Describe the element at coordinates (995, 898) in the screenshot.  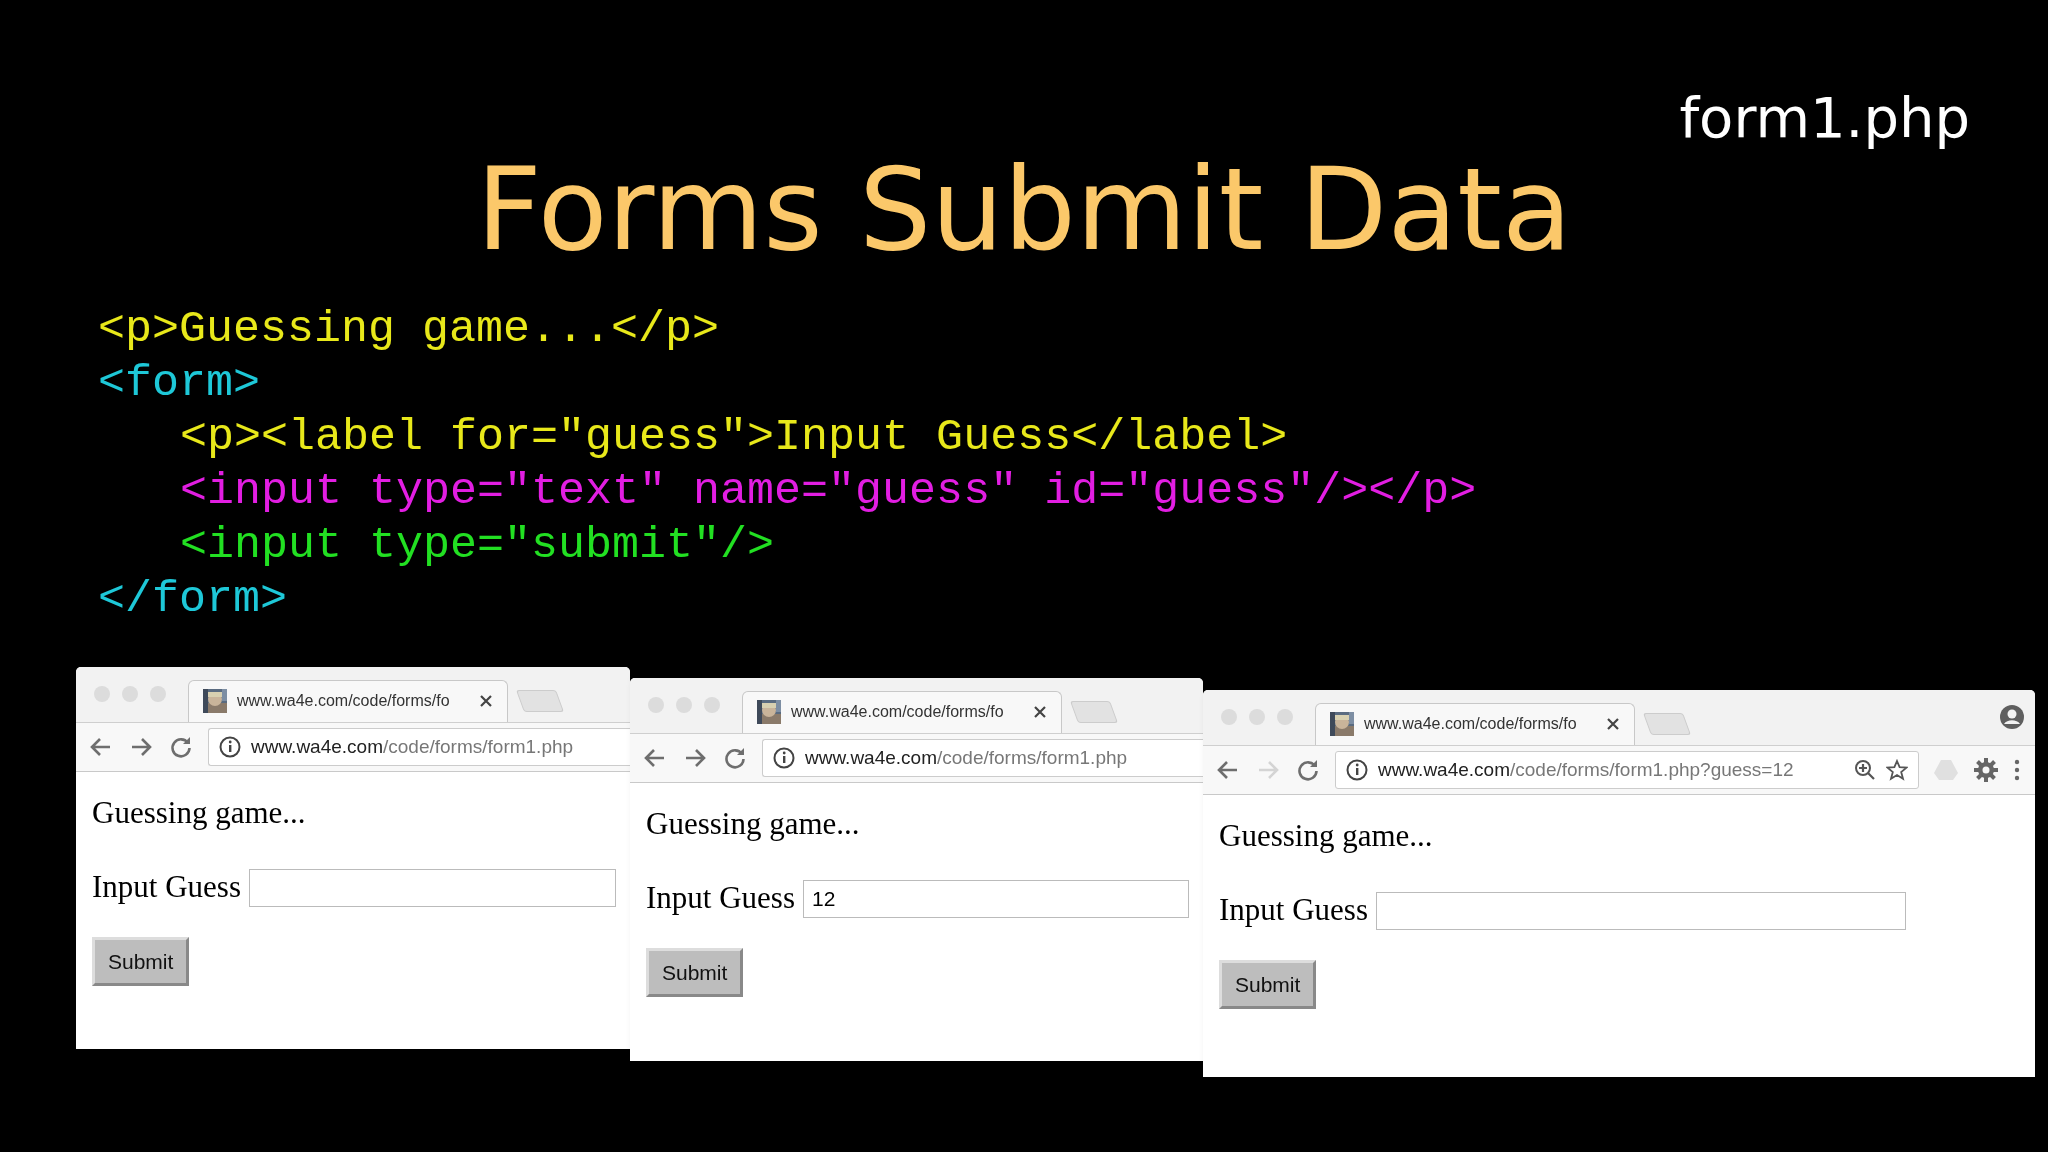
I see `input-field: 12` at that location.